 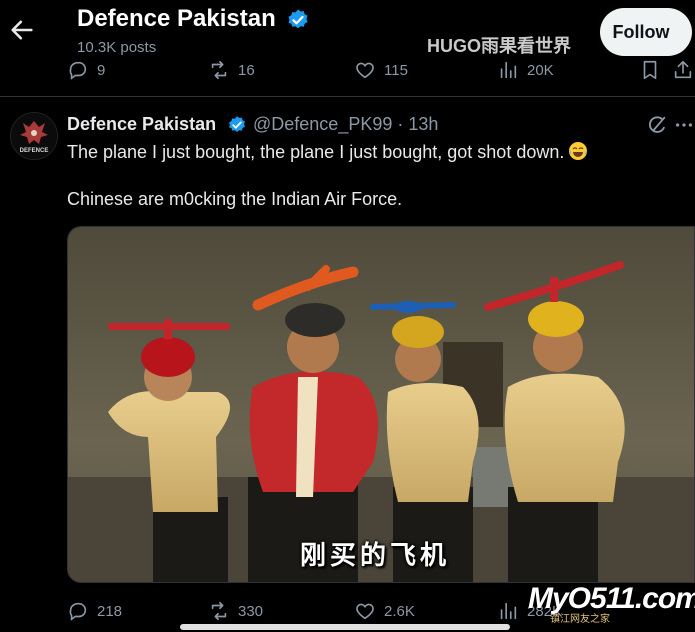 I want to click on repost-count: 330, so click(x=251, y=611).